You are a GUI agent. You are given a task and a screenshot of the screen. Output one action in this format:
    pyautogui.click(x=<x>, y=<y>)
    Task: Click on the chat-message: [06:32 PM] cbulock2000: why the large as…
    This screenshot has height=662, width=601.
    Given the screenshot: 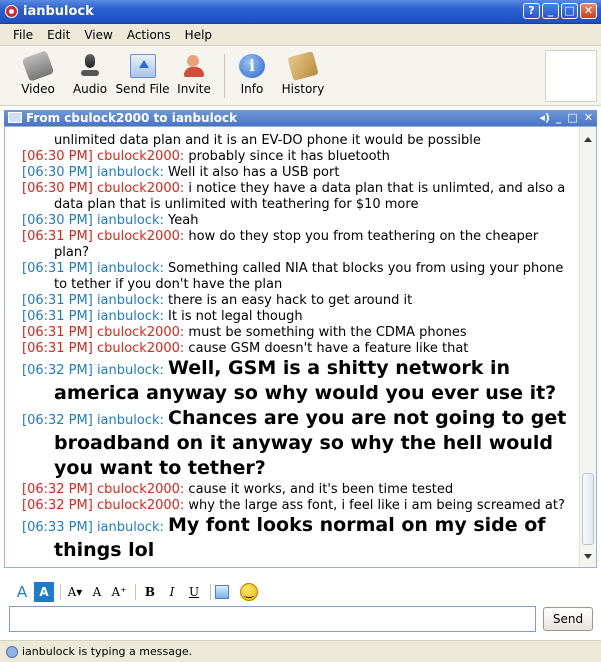 What is the action you would take?
    pyautogui.click(x=299, y=506)
    